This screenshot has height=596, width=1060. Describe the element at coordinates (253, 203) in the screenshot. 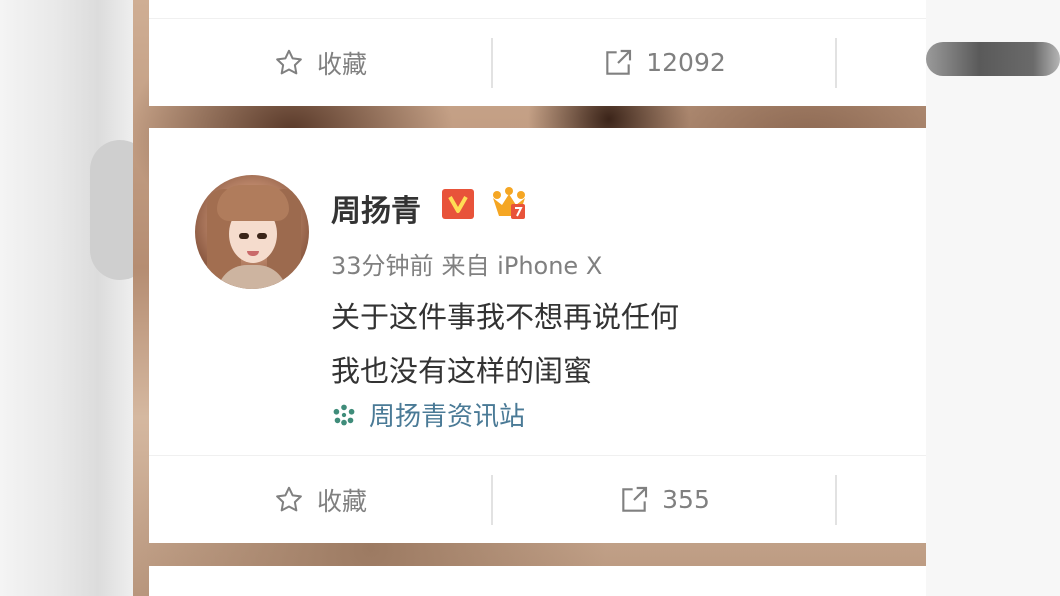

I see `avatar-fringe` at that location.